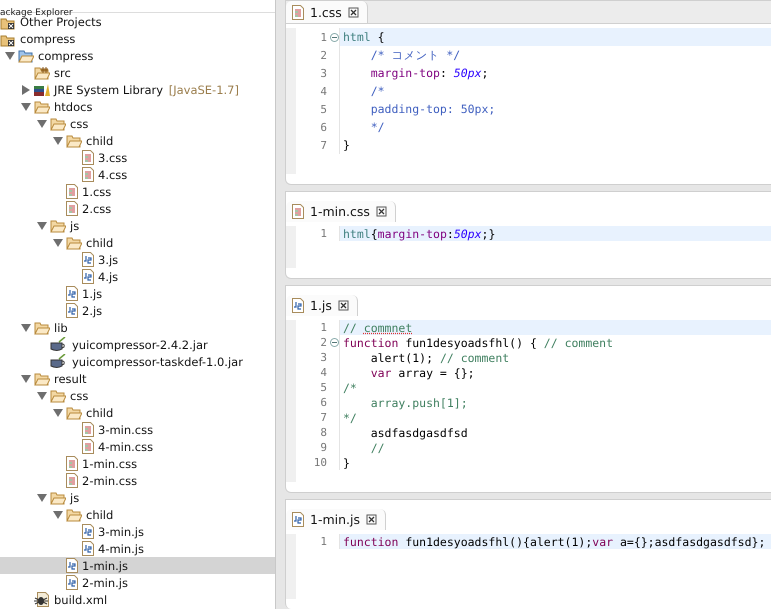 The width and height of the screenshot is (771, 609). Describe the element at coordinates (137, 565) in the screenshot. I see `tree-item: 1-min.js` at that location.